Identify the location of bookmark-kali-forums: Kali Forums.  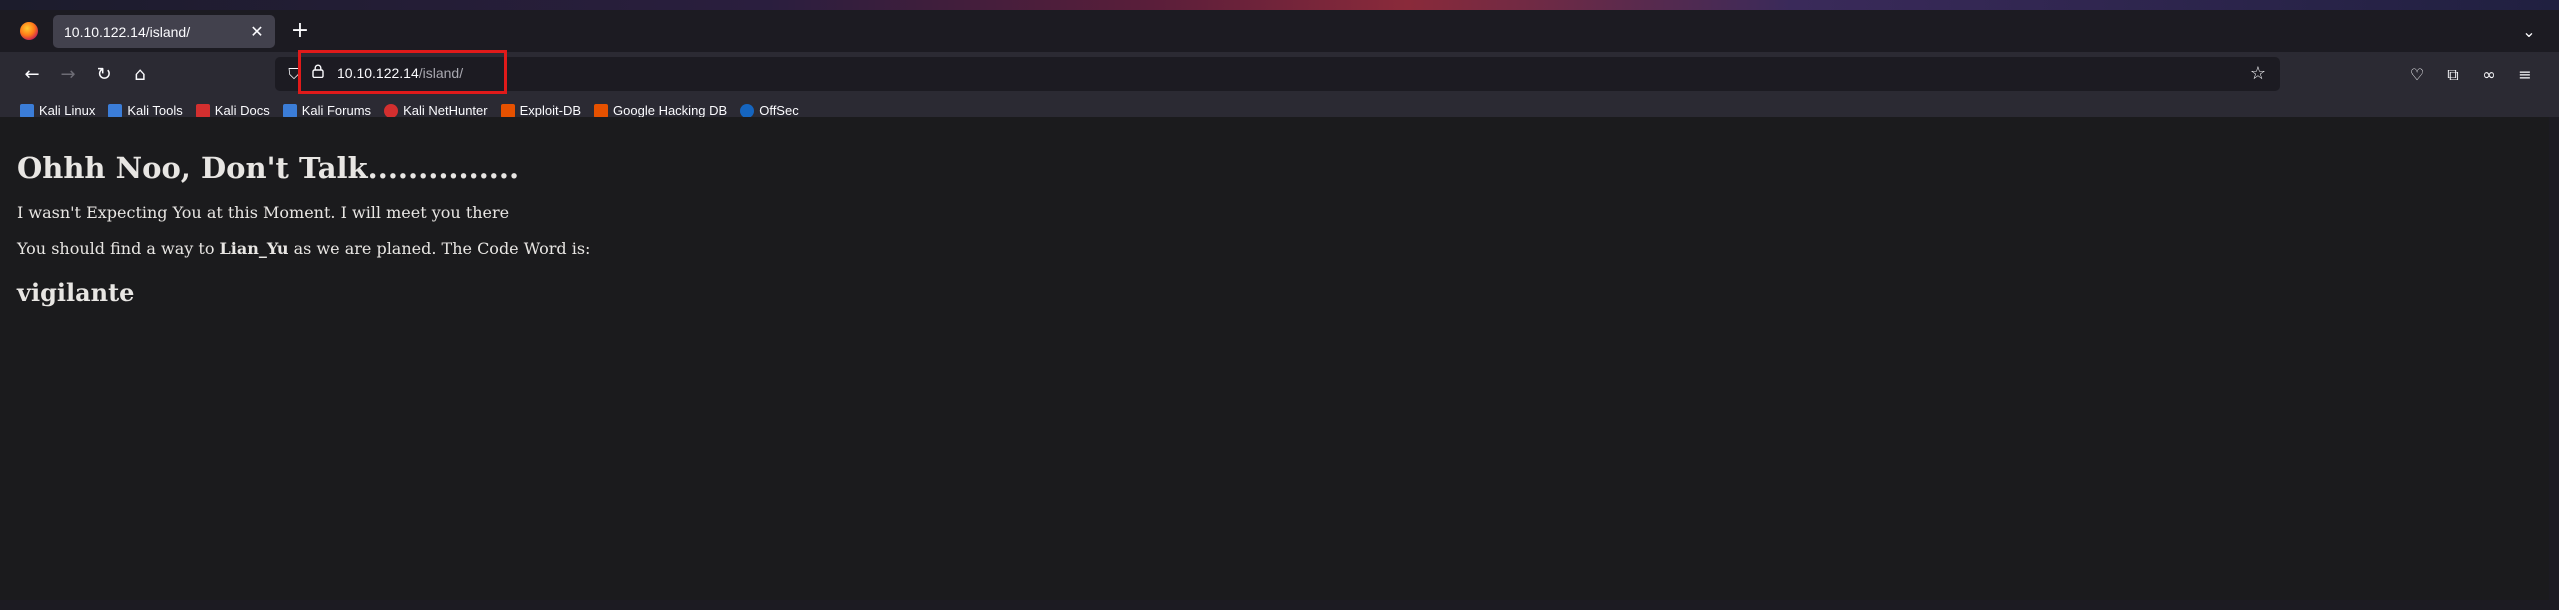
(327, 110).